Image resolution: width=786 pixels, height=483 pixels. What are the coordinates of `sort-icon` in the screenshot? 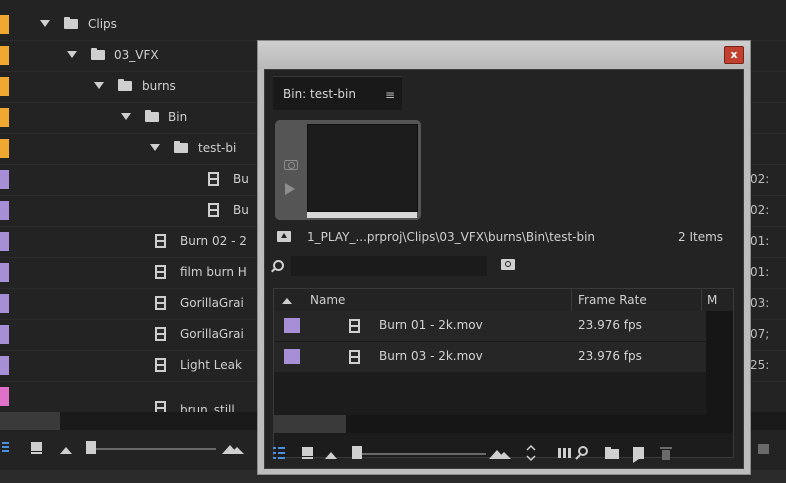 It's located at (531, 453).